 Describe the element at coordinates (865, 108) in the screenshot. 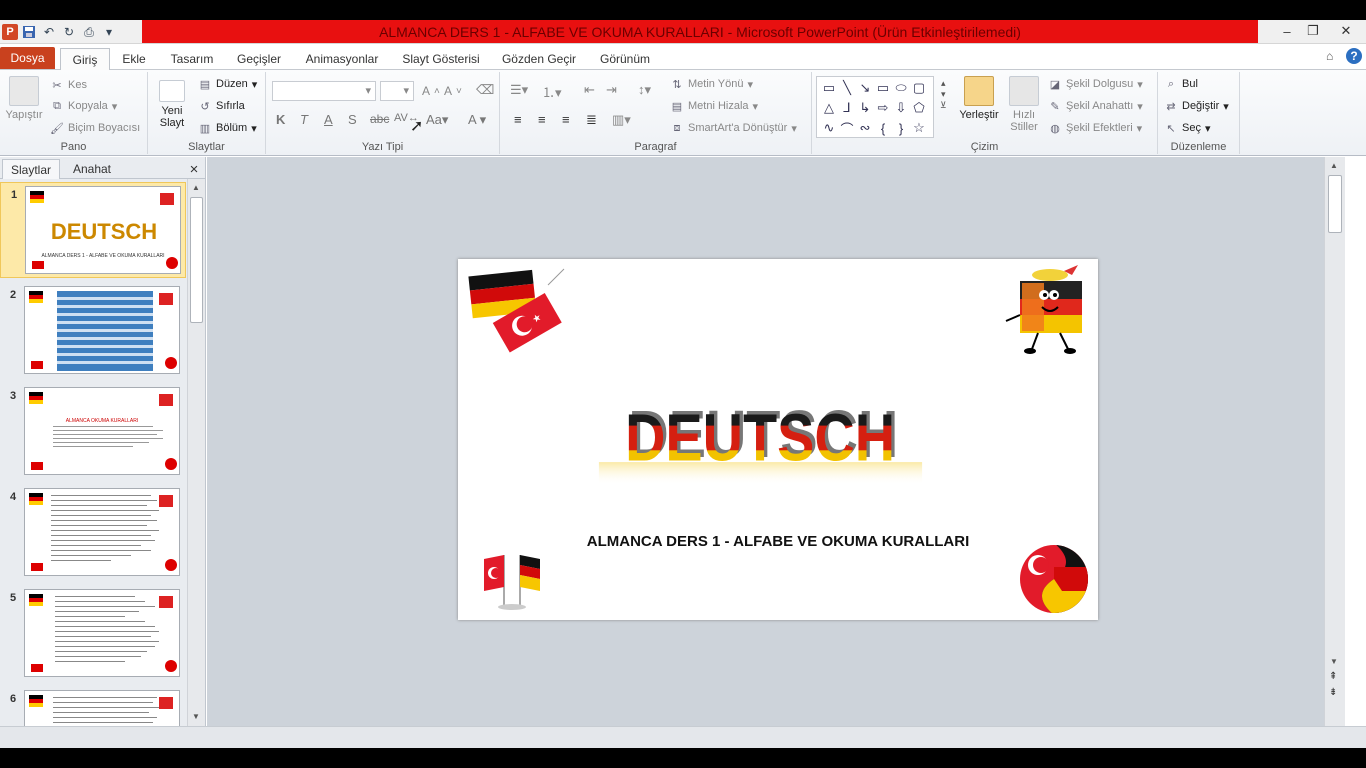

I see `elbow-arrow-icon: ↳` at that location.